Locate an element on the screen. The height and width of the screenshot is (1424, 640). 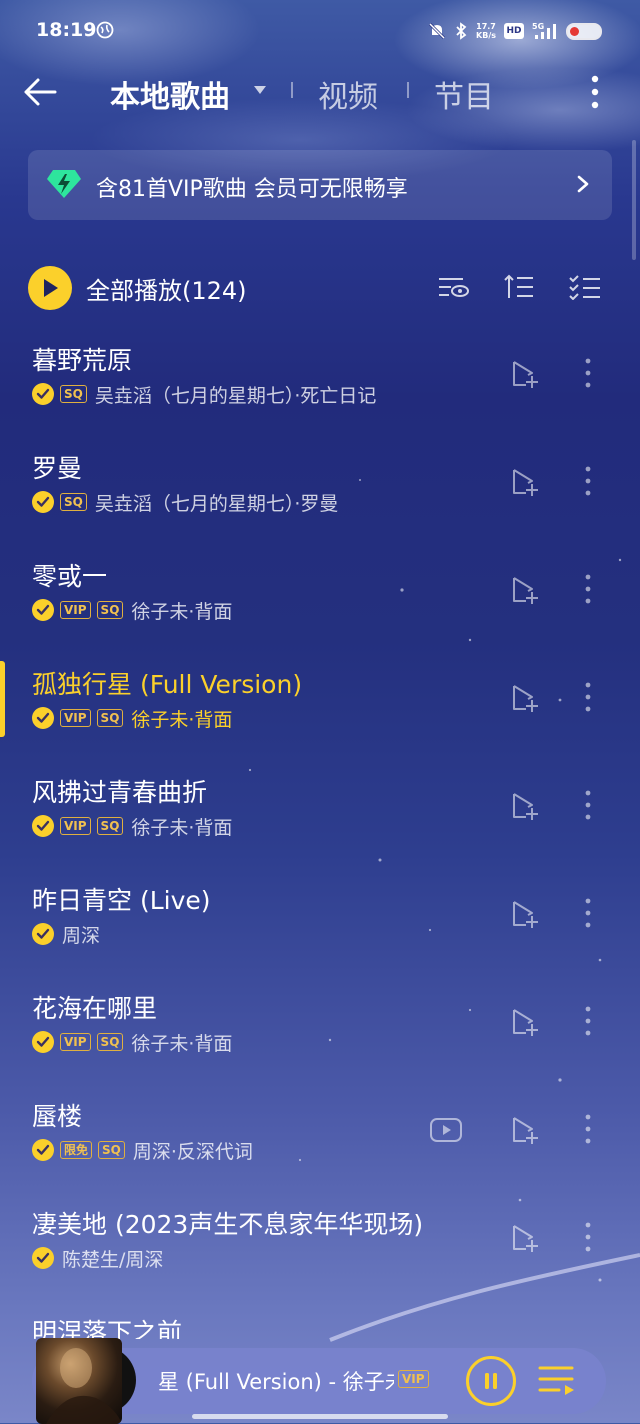
song-item: 孤独行星 (Full Version) VIP SQ 徐子未·背面 is located at coordinates (320, 707).